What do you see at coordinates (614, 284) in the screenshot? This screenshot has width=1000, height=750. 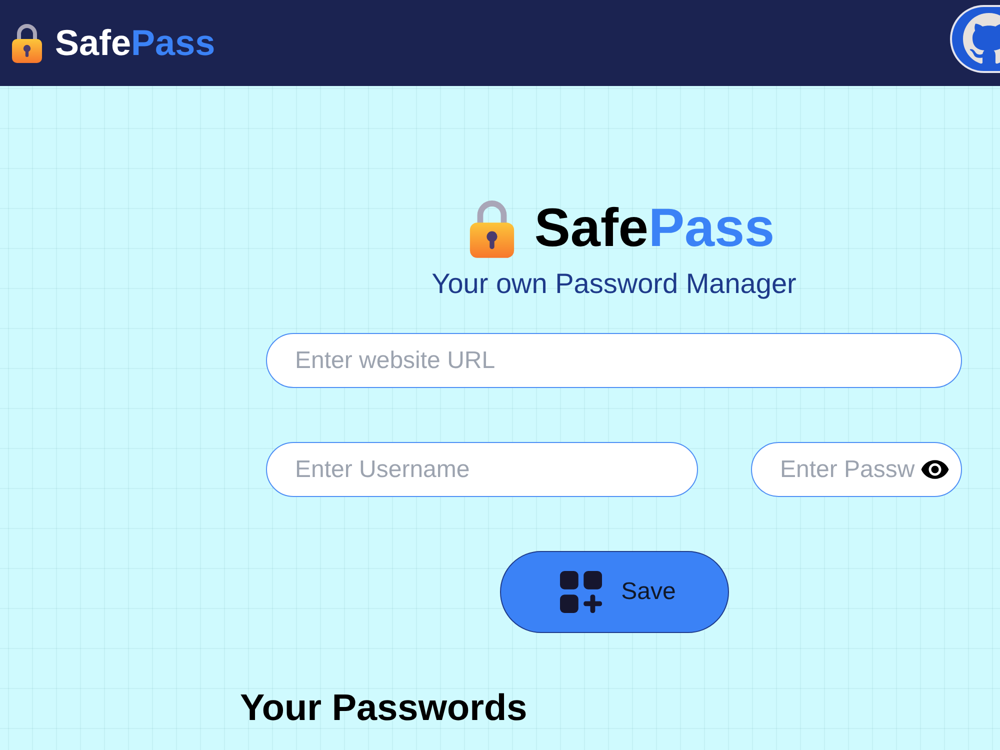 I see `tagline: Your own Password Manager` at bounding box center [614, 284].